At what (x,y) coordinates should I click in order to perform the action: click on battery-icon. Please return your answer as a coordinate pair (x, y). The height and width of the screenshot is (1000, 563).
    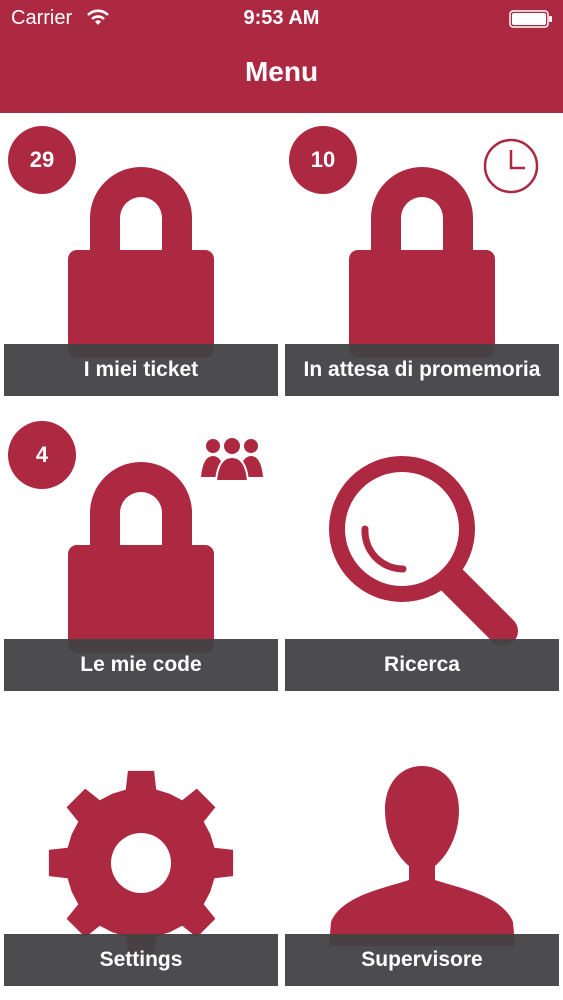
    Looking at the image, I should click on (530, 19).